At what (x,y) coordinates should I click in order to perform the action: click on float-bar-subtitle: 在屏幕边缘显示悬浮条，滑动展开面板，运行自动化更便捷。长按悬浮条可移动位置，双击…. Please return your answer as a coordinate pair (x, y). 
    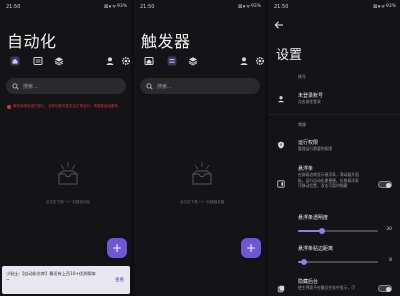
    Looking at the image, I should click on (328, 180).